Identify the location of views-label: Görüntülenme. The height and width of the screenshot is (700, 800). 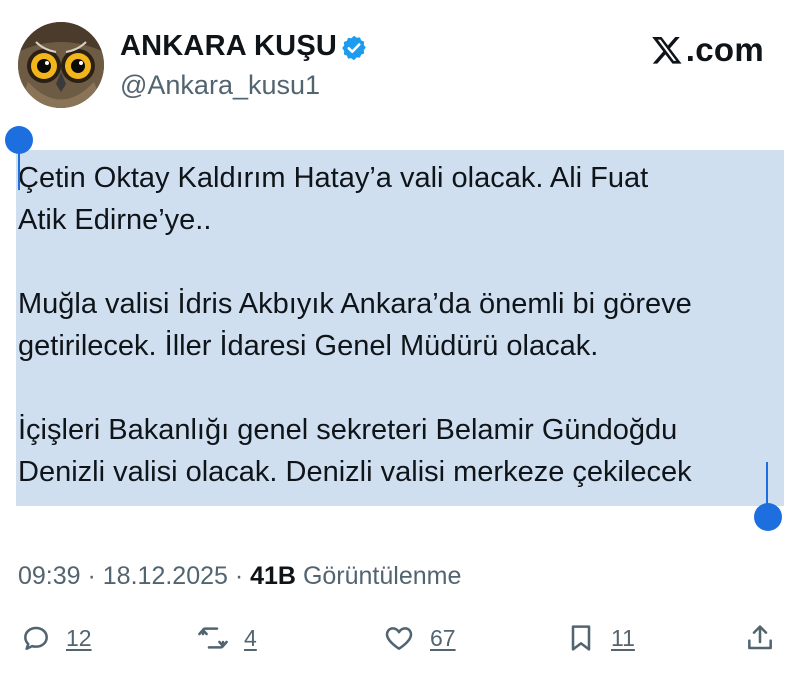
(379, 576).